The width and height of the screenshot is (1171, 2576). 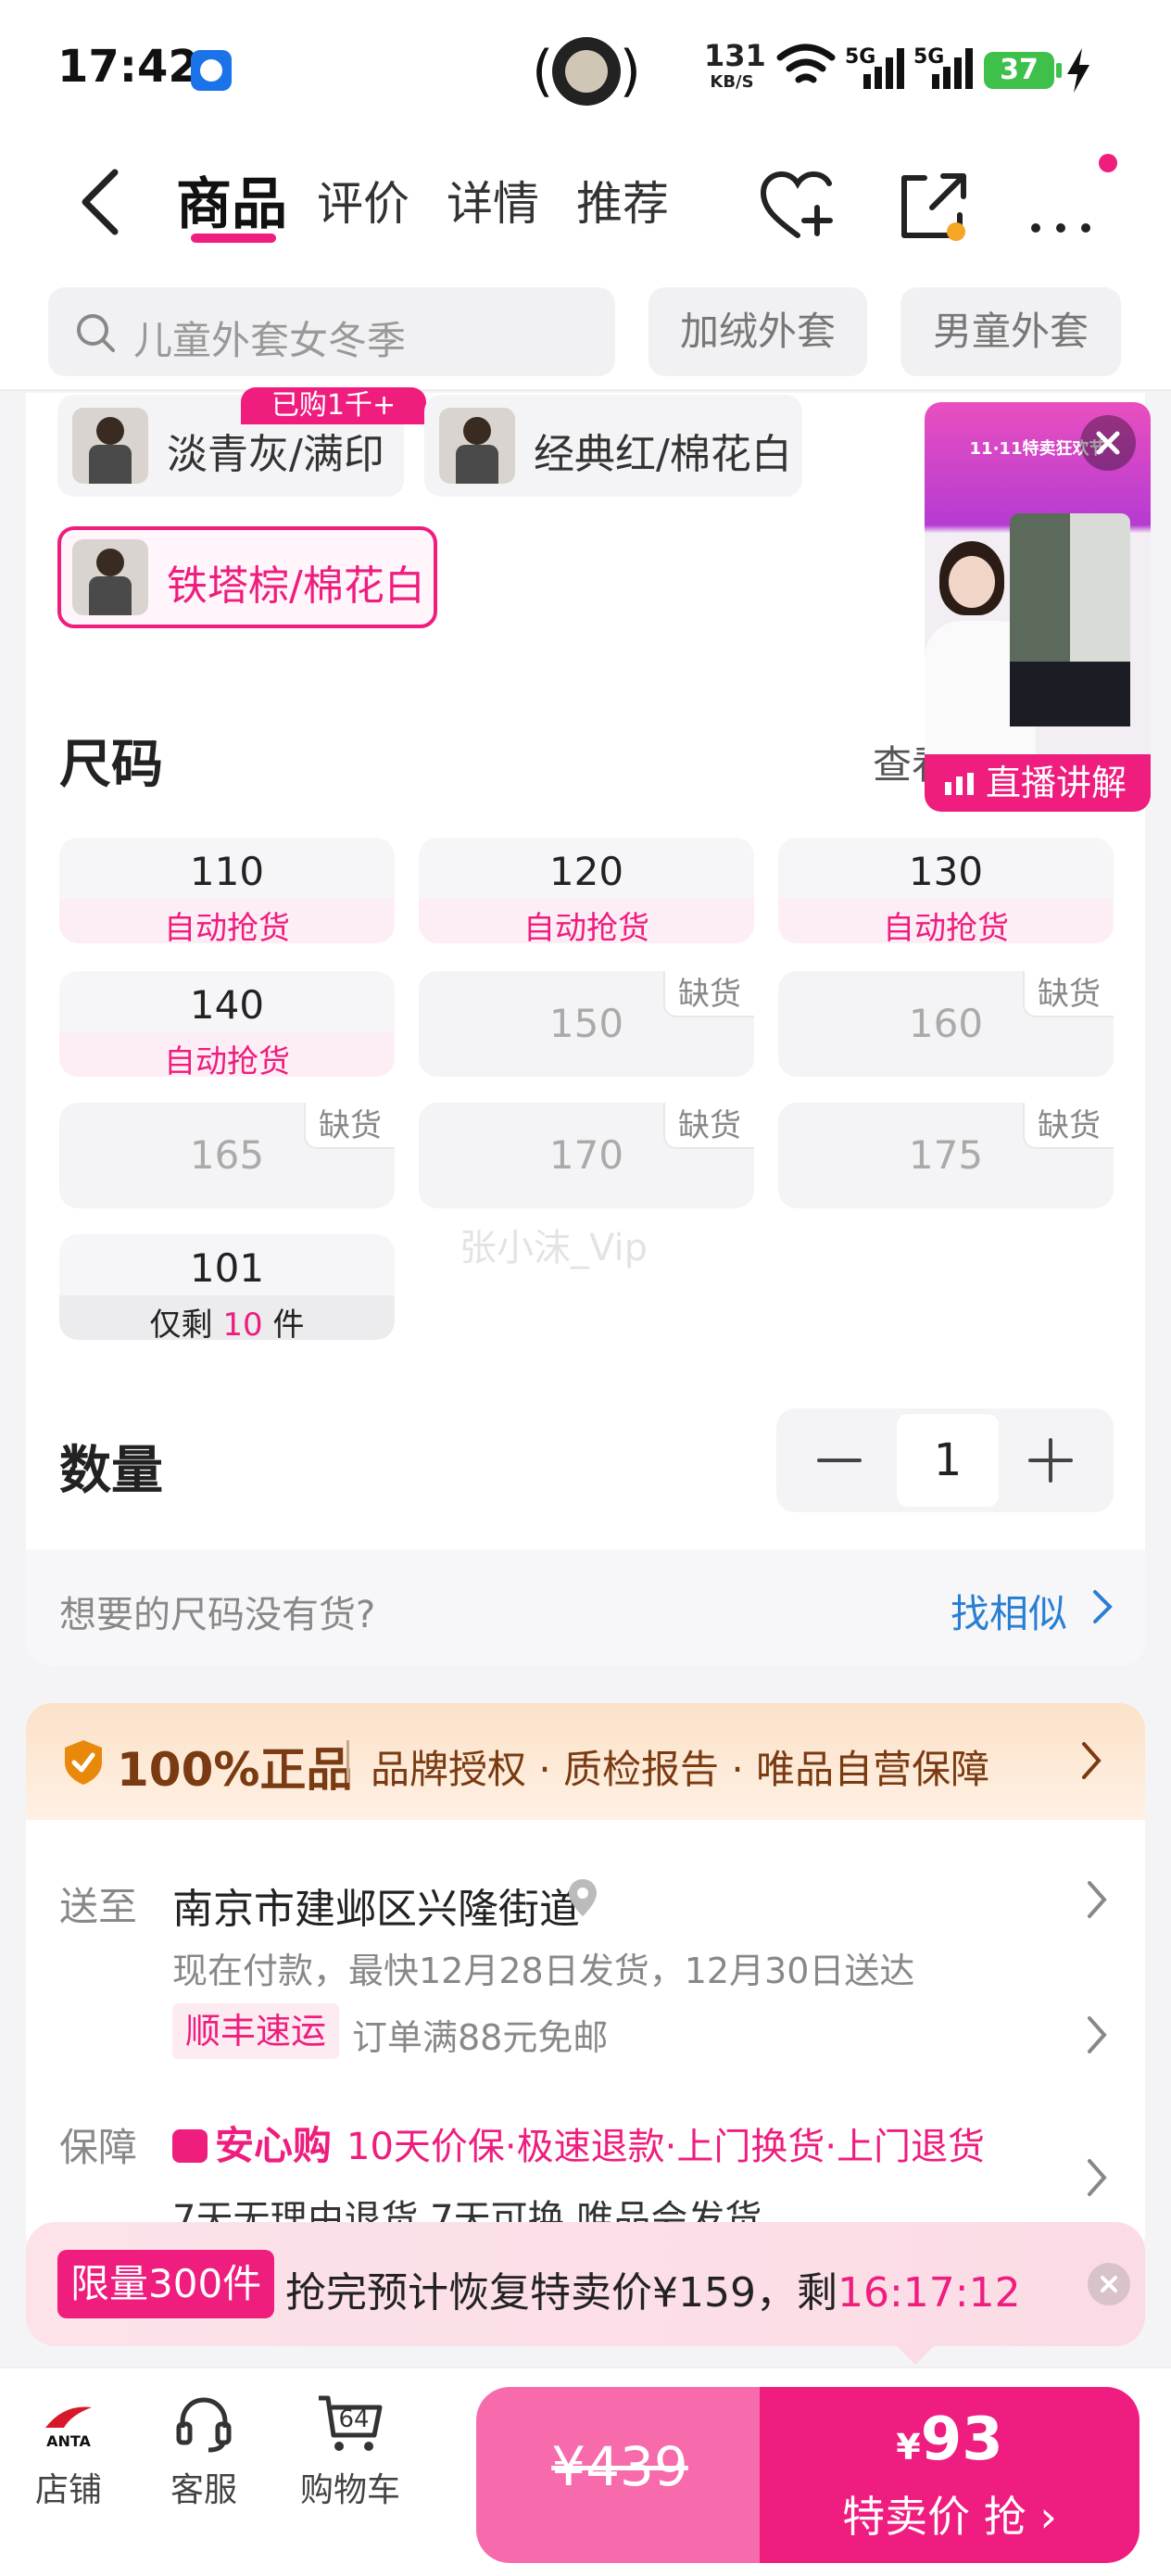 I want to click on color-option: 经典红/棉花白, so click(x=613, y=446).